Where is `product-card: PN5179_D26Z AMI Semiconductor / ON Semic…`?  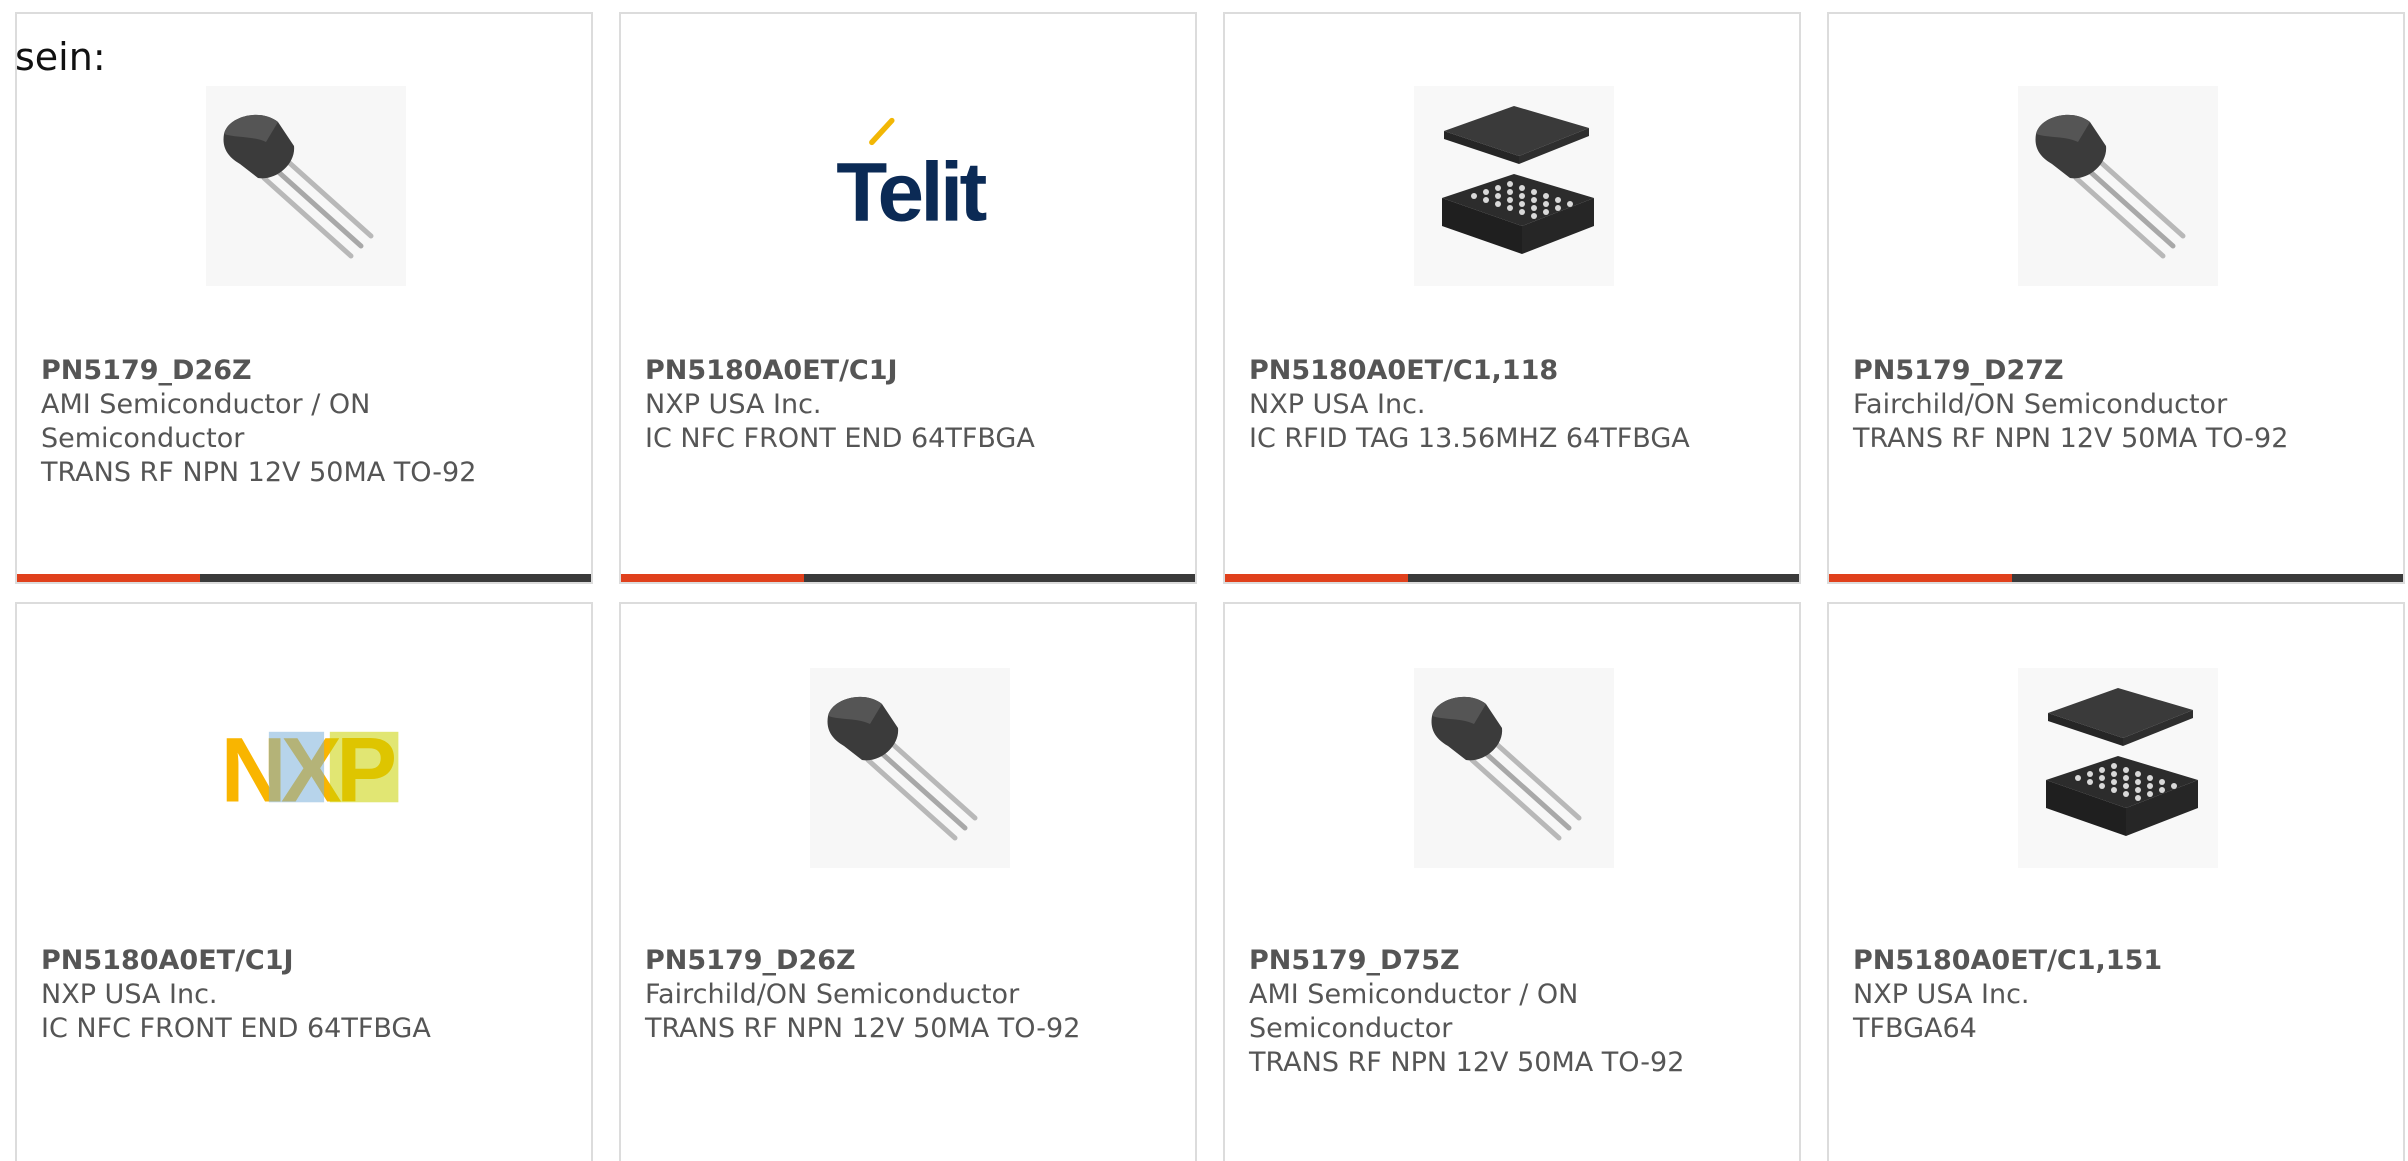 product-card: PN5179_D26Z AMI Semiconductor / ON Semic… is located at coordinates (304, 298).